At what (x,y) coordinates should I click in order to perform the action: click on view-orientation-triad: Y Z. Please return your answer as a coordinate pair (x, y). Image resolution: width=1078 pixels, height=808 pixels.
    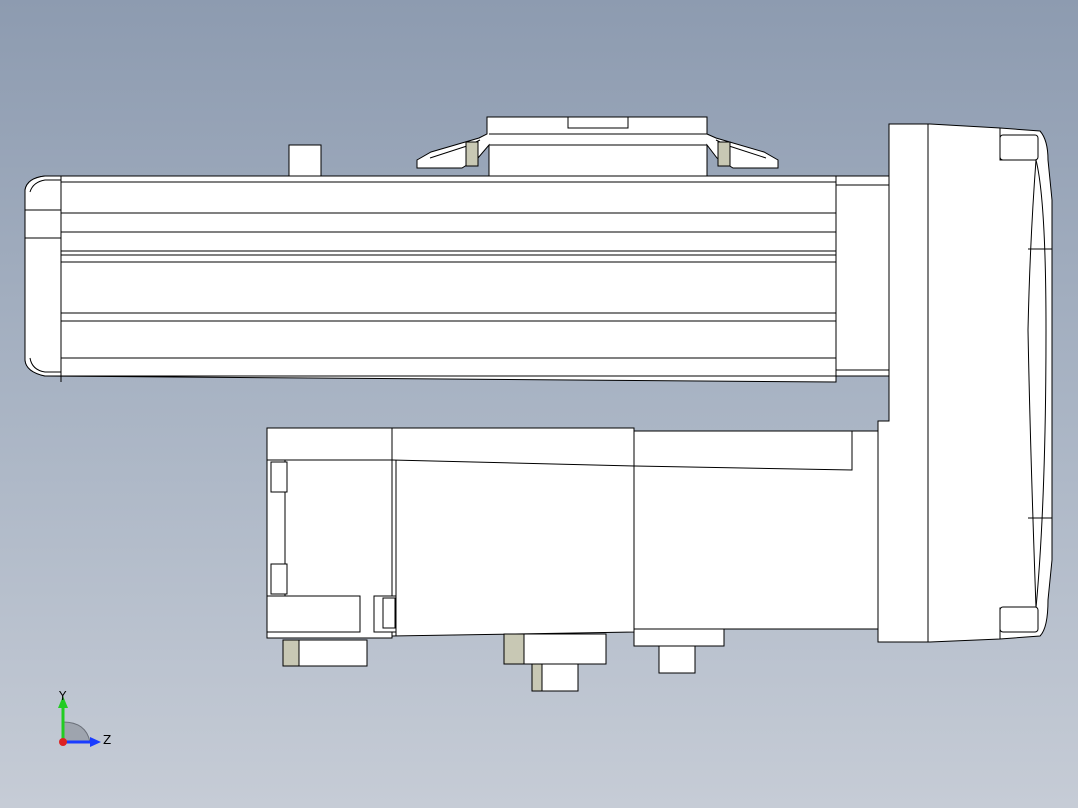
    Looking at the image, I should click on (84, 718).